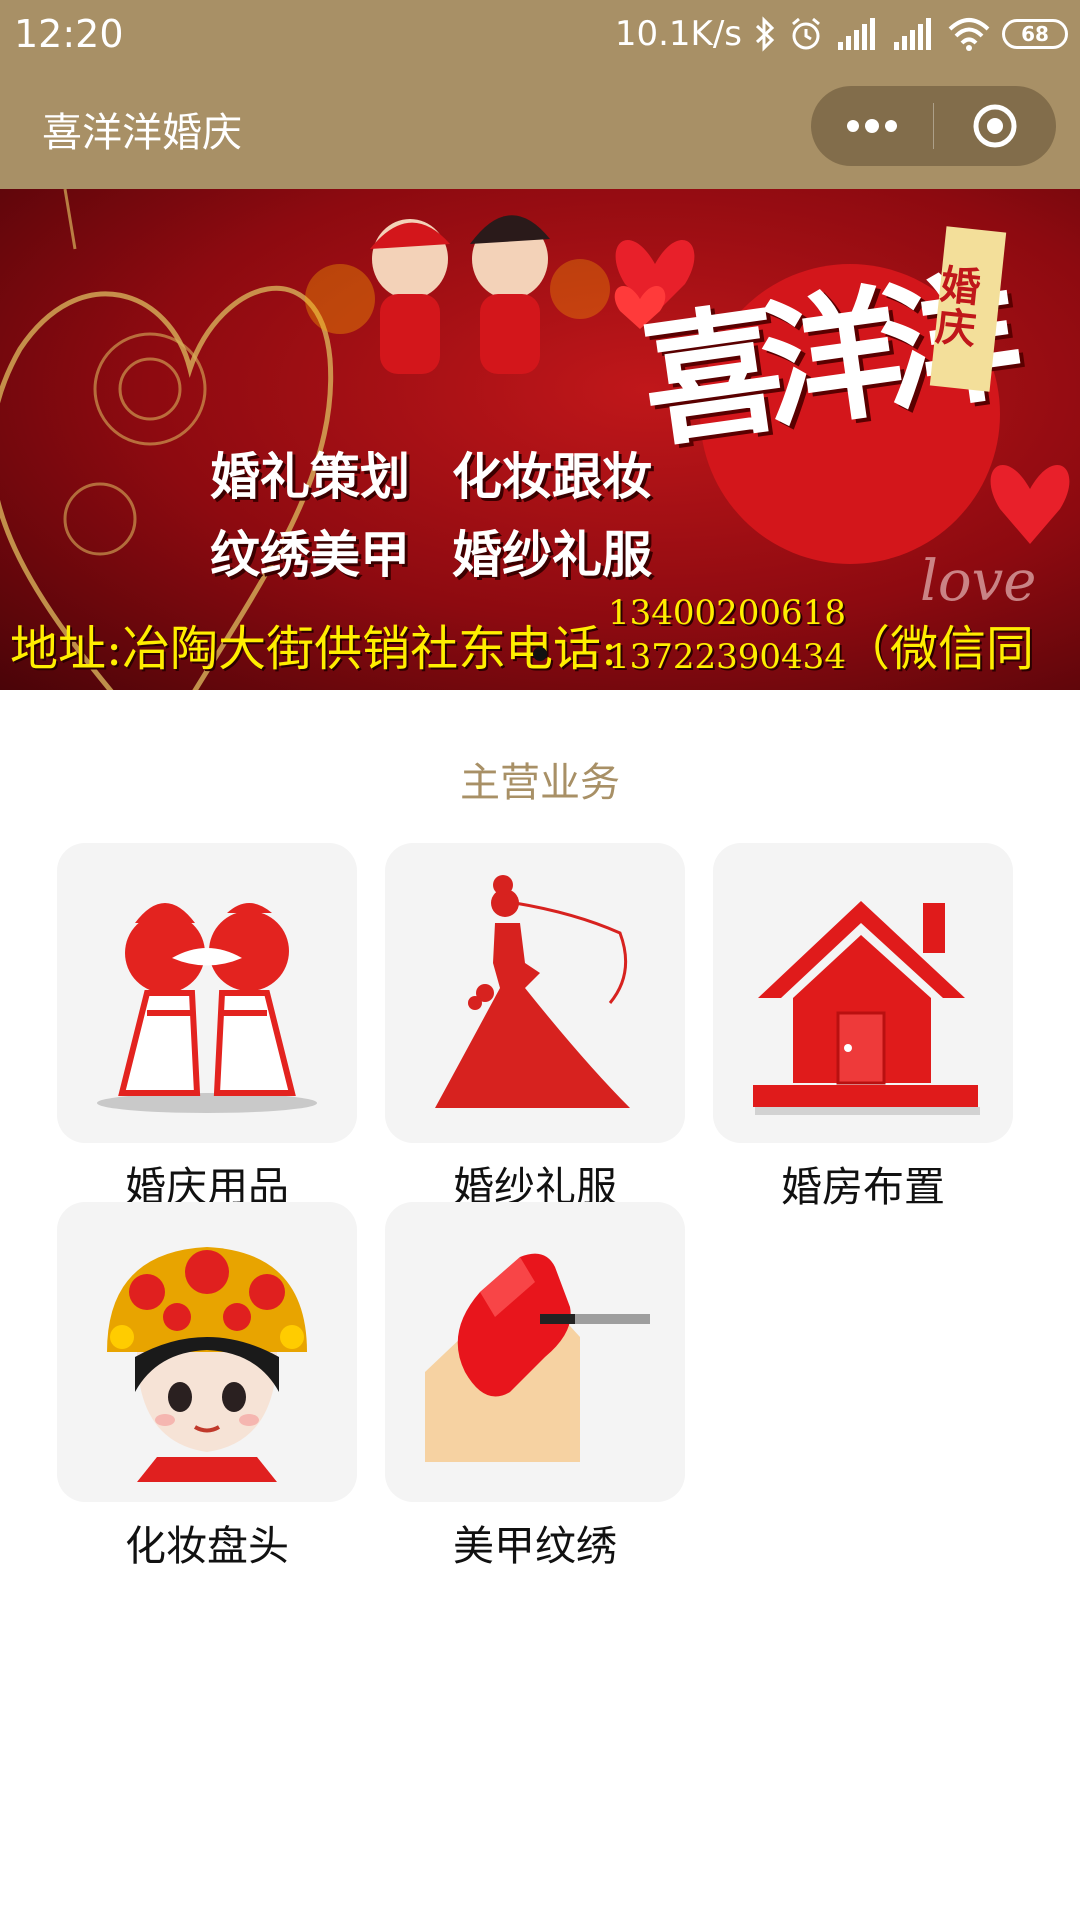  What do you see at coordinates (1035, 34) in the screenshot?
I see `battery-icon: 68` at bounding box center [1035, 34].